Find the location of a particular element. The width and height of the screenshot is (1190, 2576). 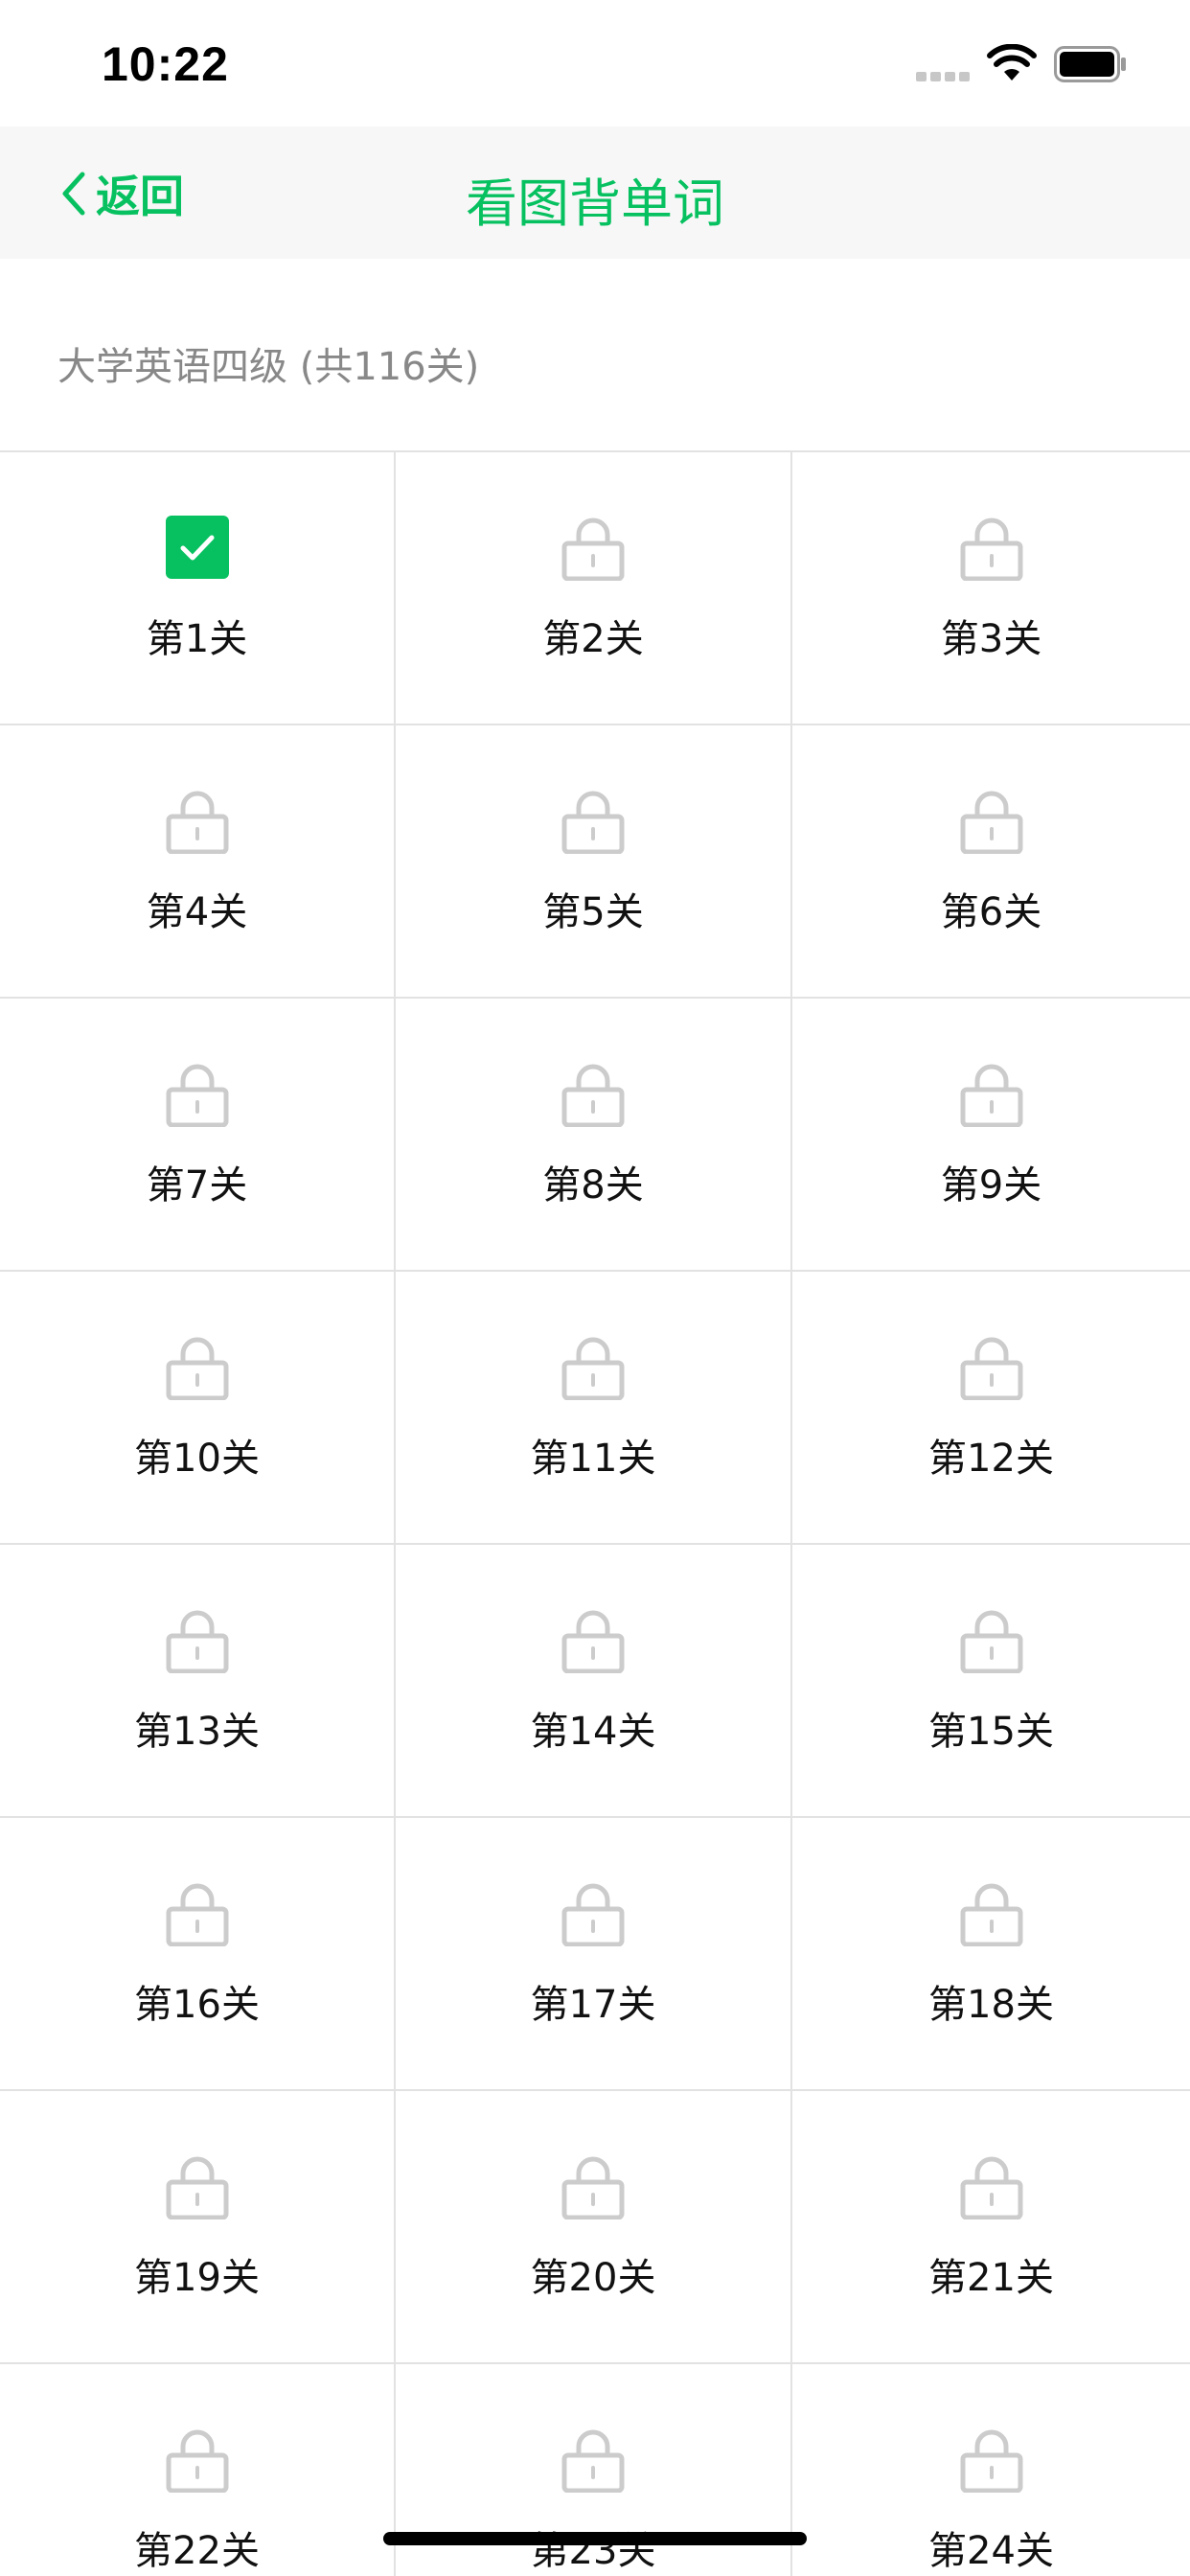

level-label: 第11关 is located at coordinates (593, 1459).